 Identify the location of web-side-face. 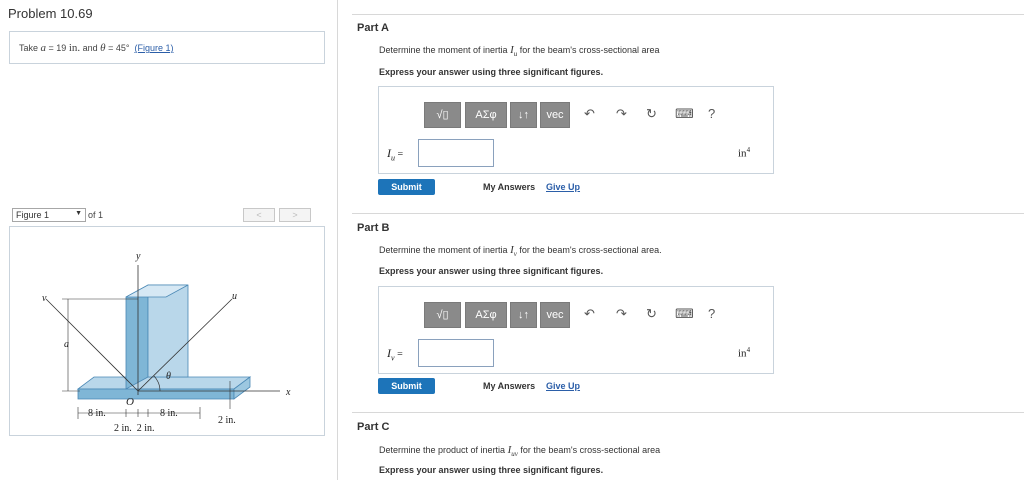
(137, 337).